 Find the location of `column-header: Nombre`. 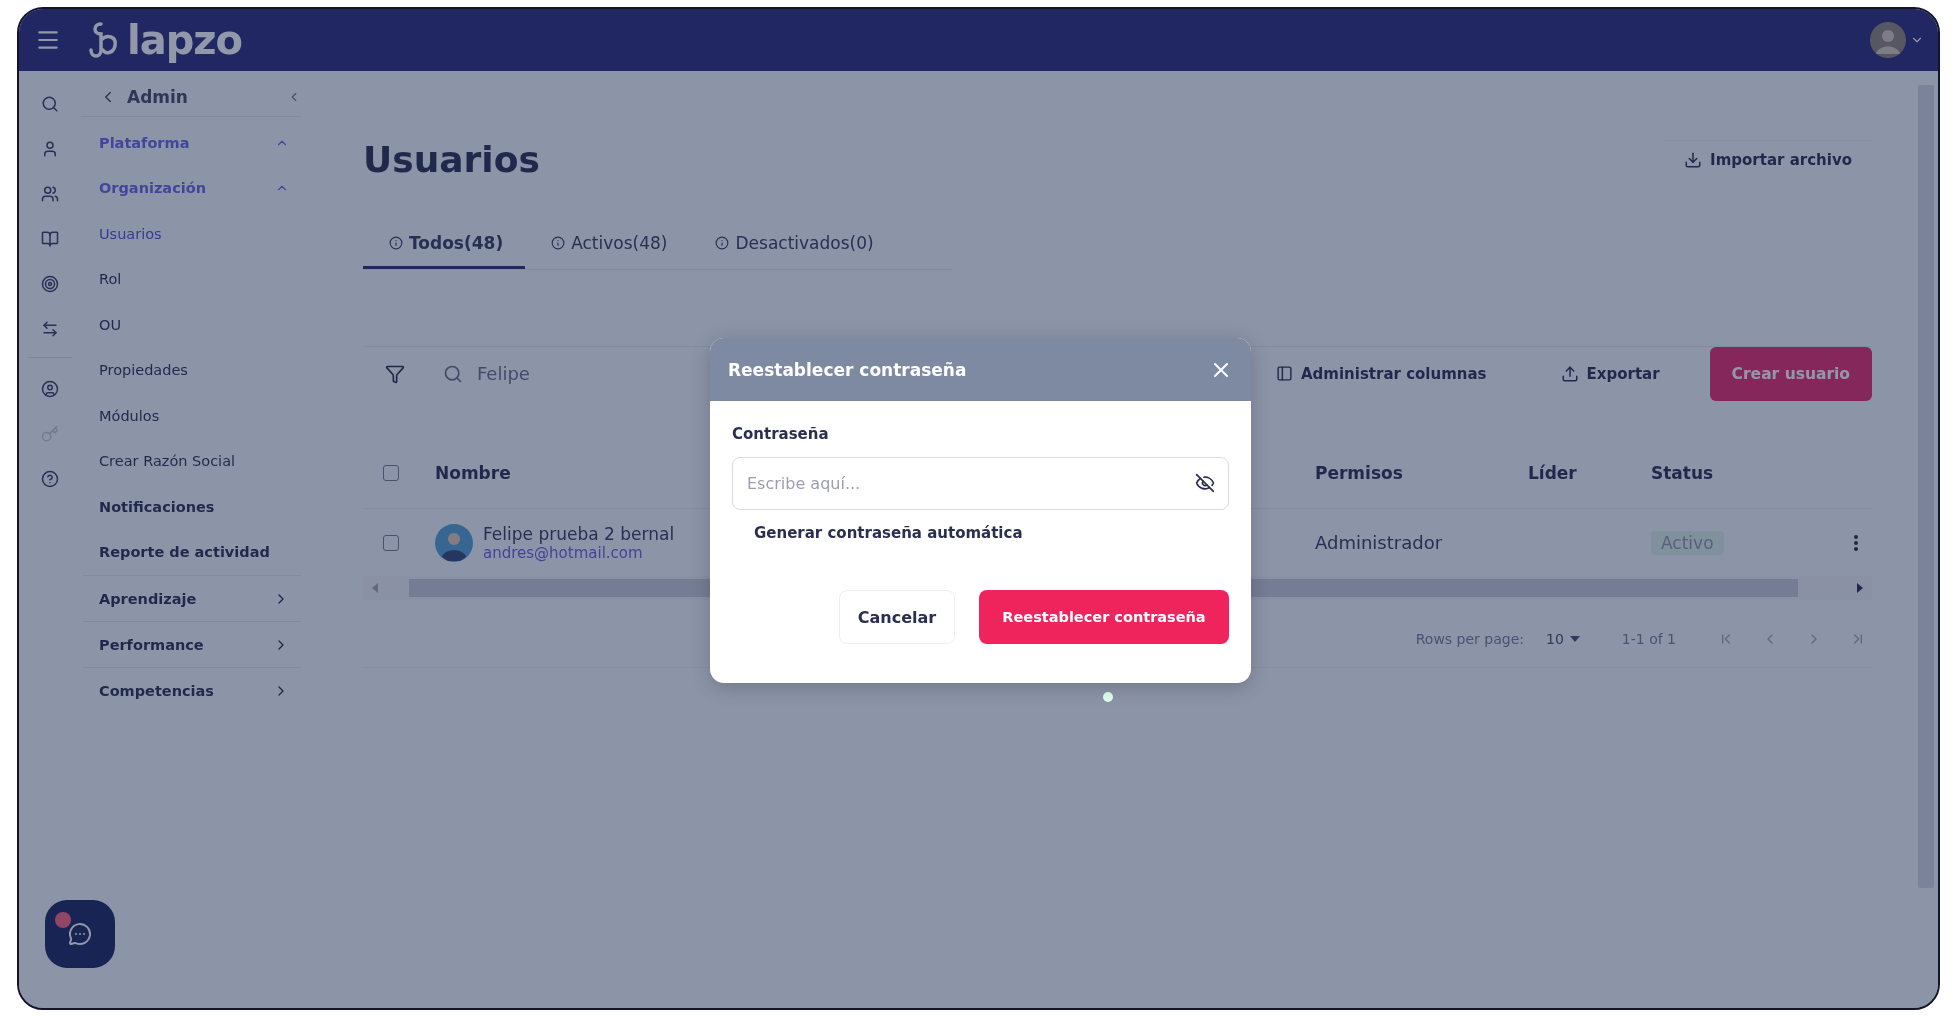

column-header: Nombre is located at coordinates (473, 473).